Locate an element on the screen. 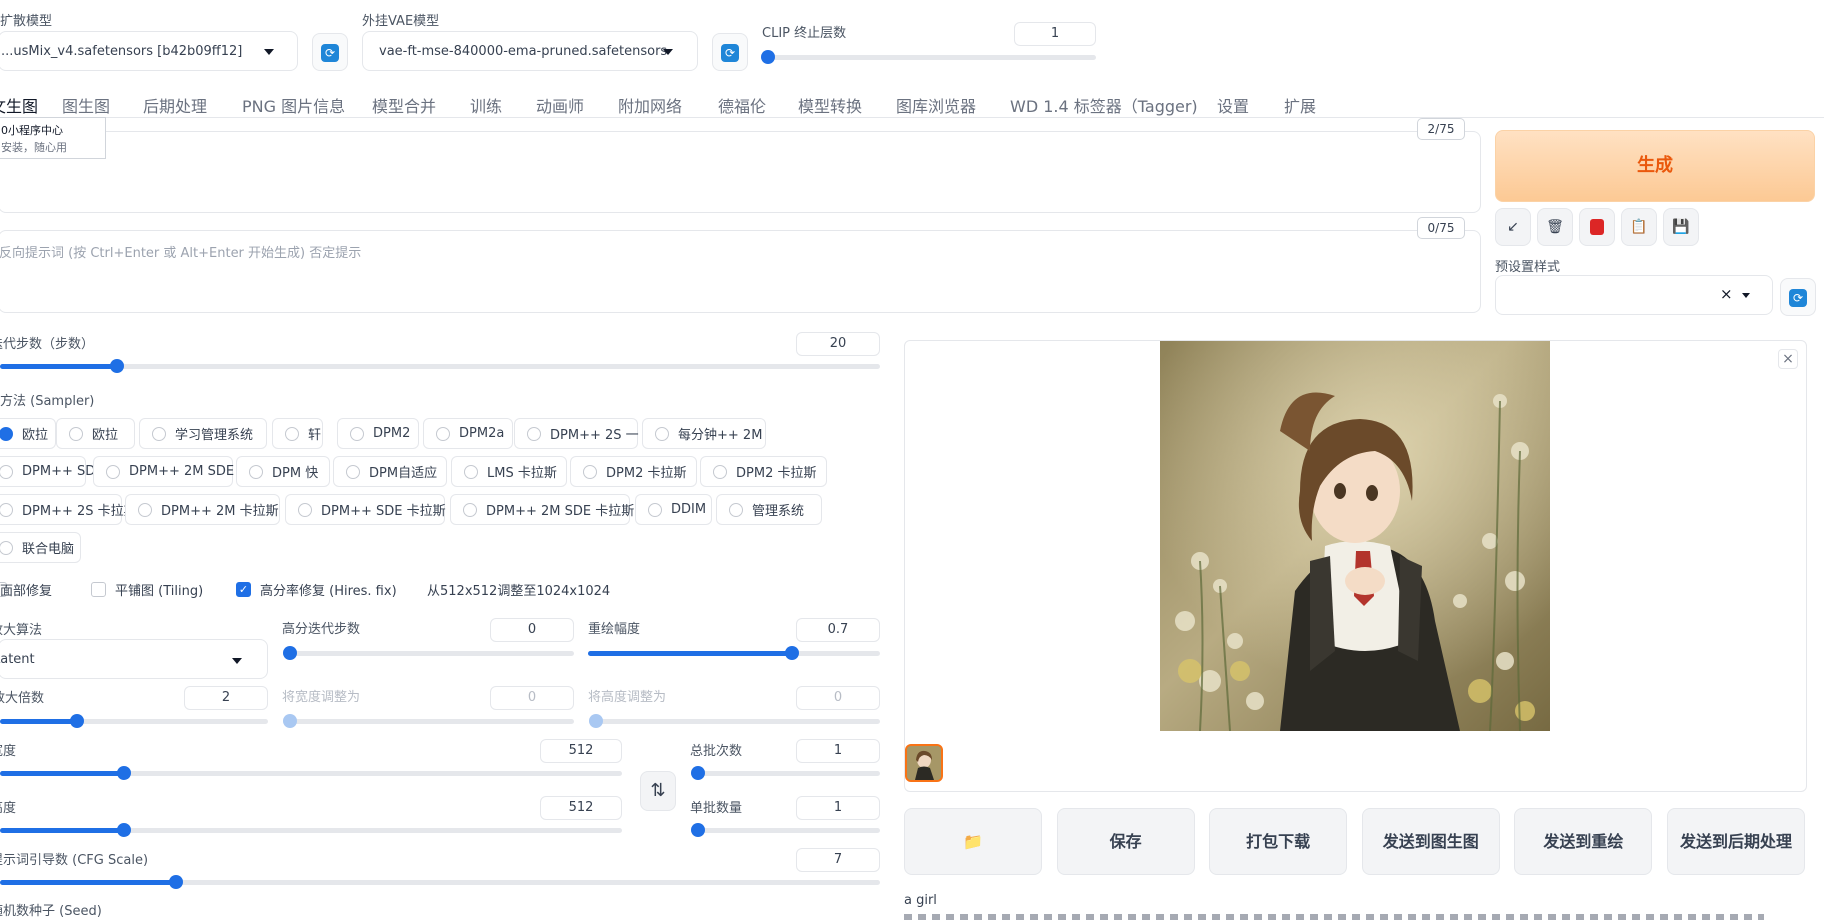 This screenshot has height=920, width=1824. model-dropdown: ...usMix_v4.safetensors [b42b09ff12] is located at coordinates (149, 51).